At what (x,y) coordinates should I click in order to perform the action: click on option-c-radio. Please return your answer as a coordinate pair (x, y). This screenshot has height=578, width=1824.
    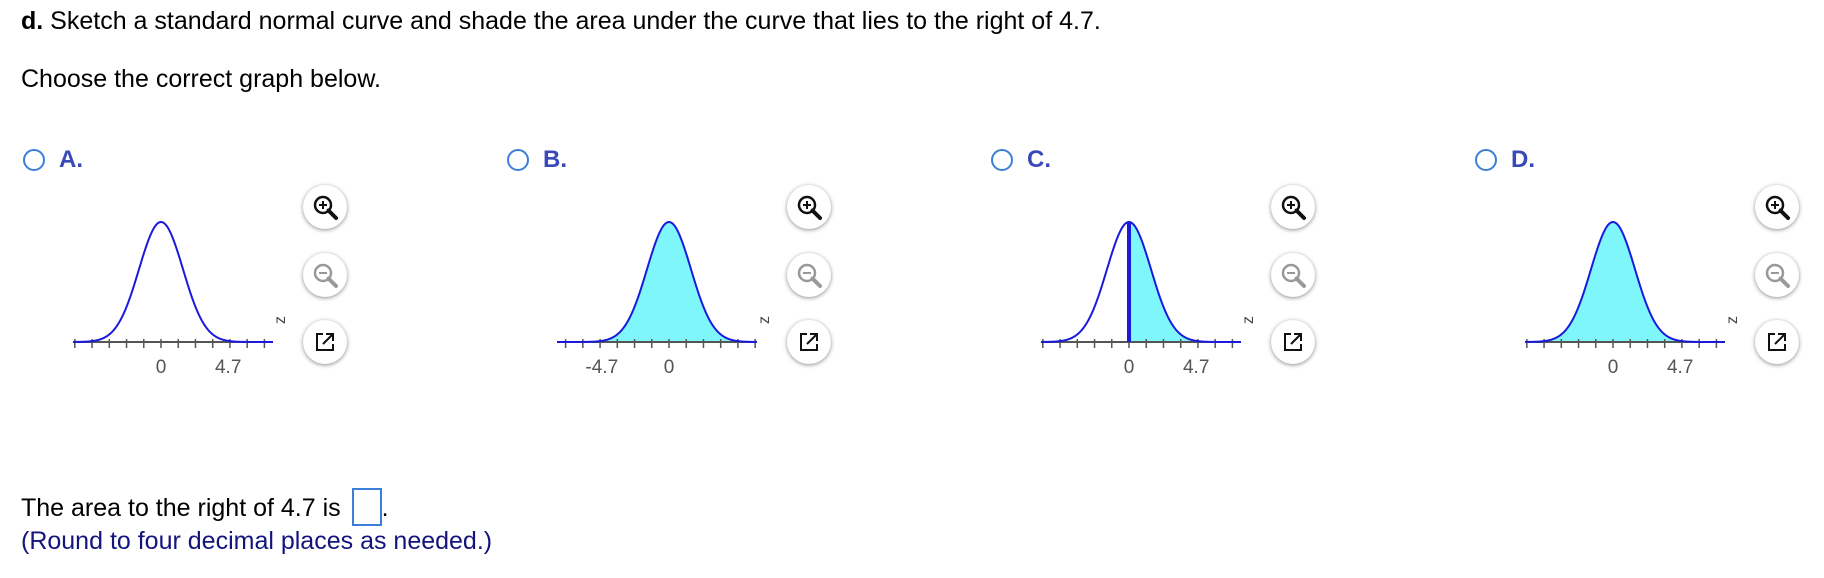
    Looking at the image, I should click on (1002, 160).